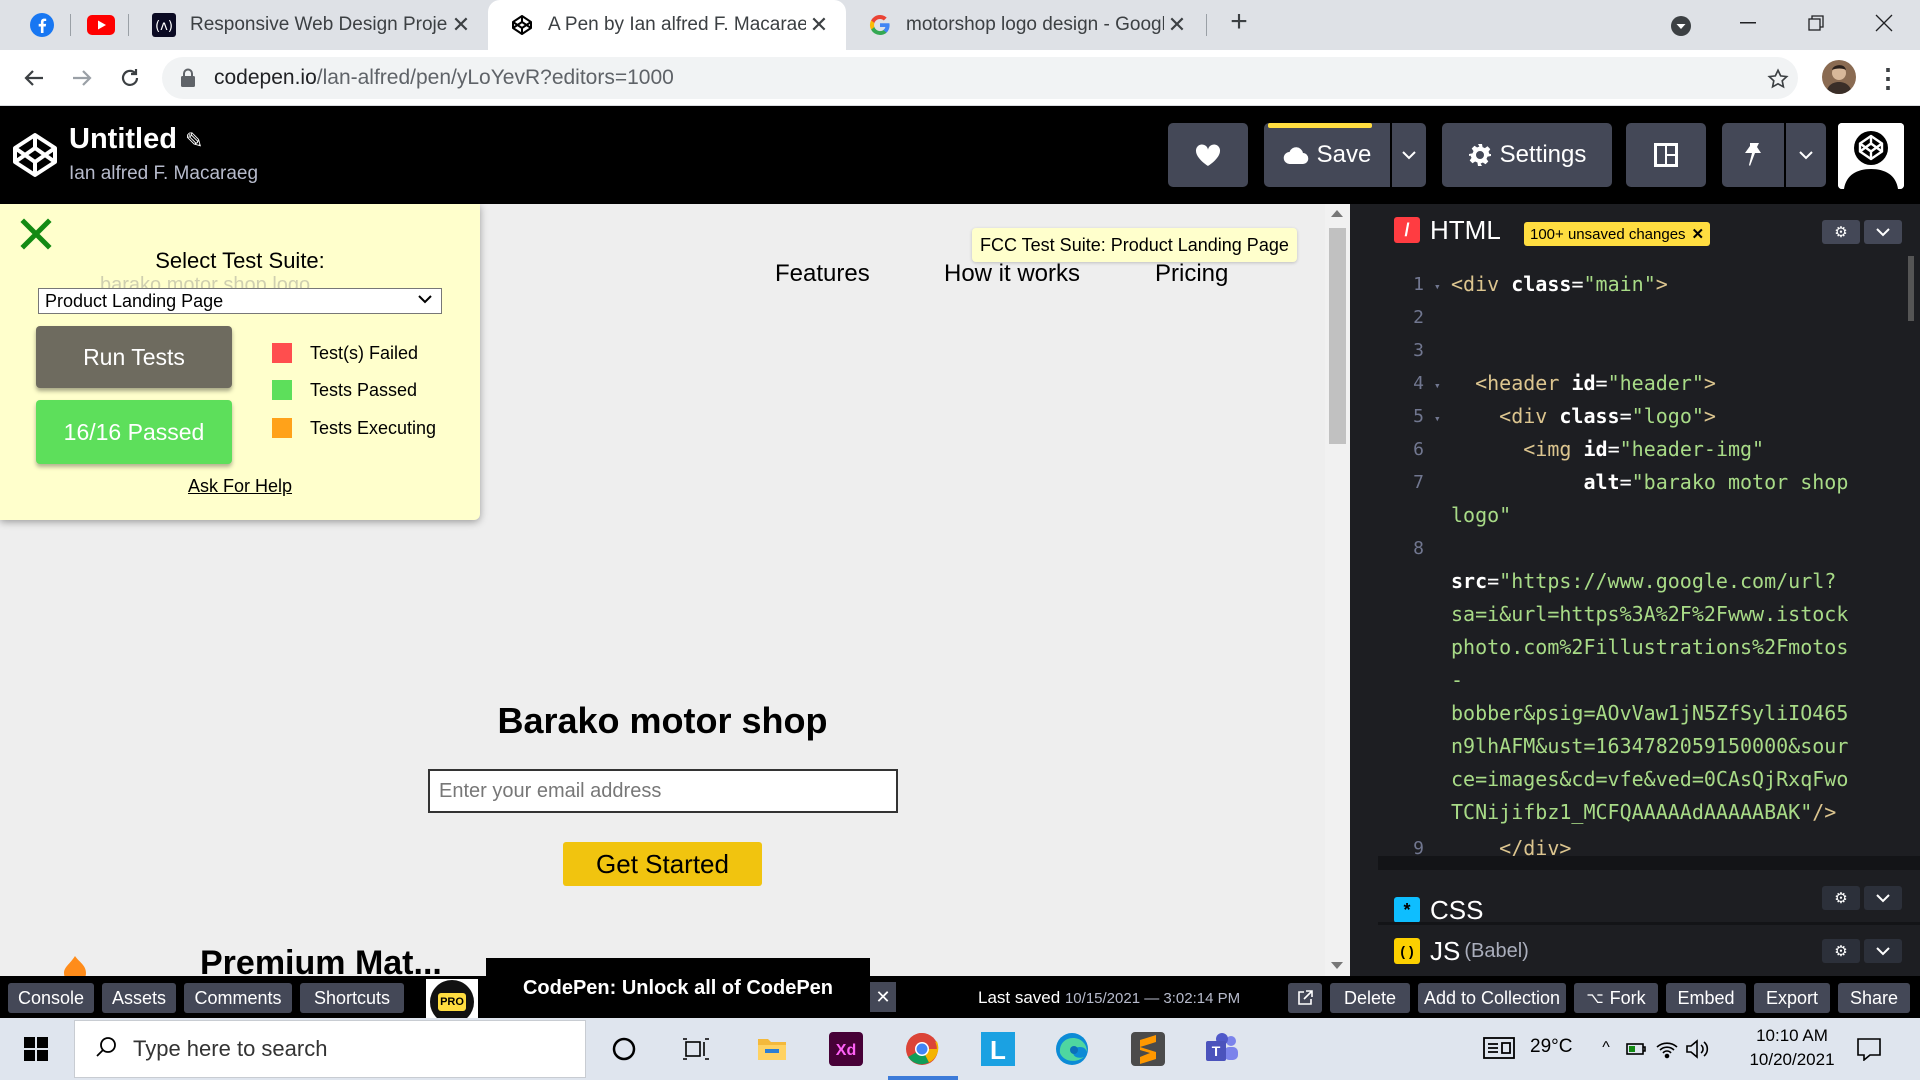 The image size is (1920, 1080). I want to click on tab-google-search: motorshop logo design - Google ✕, so click(1025, 25).